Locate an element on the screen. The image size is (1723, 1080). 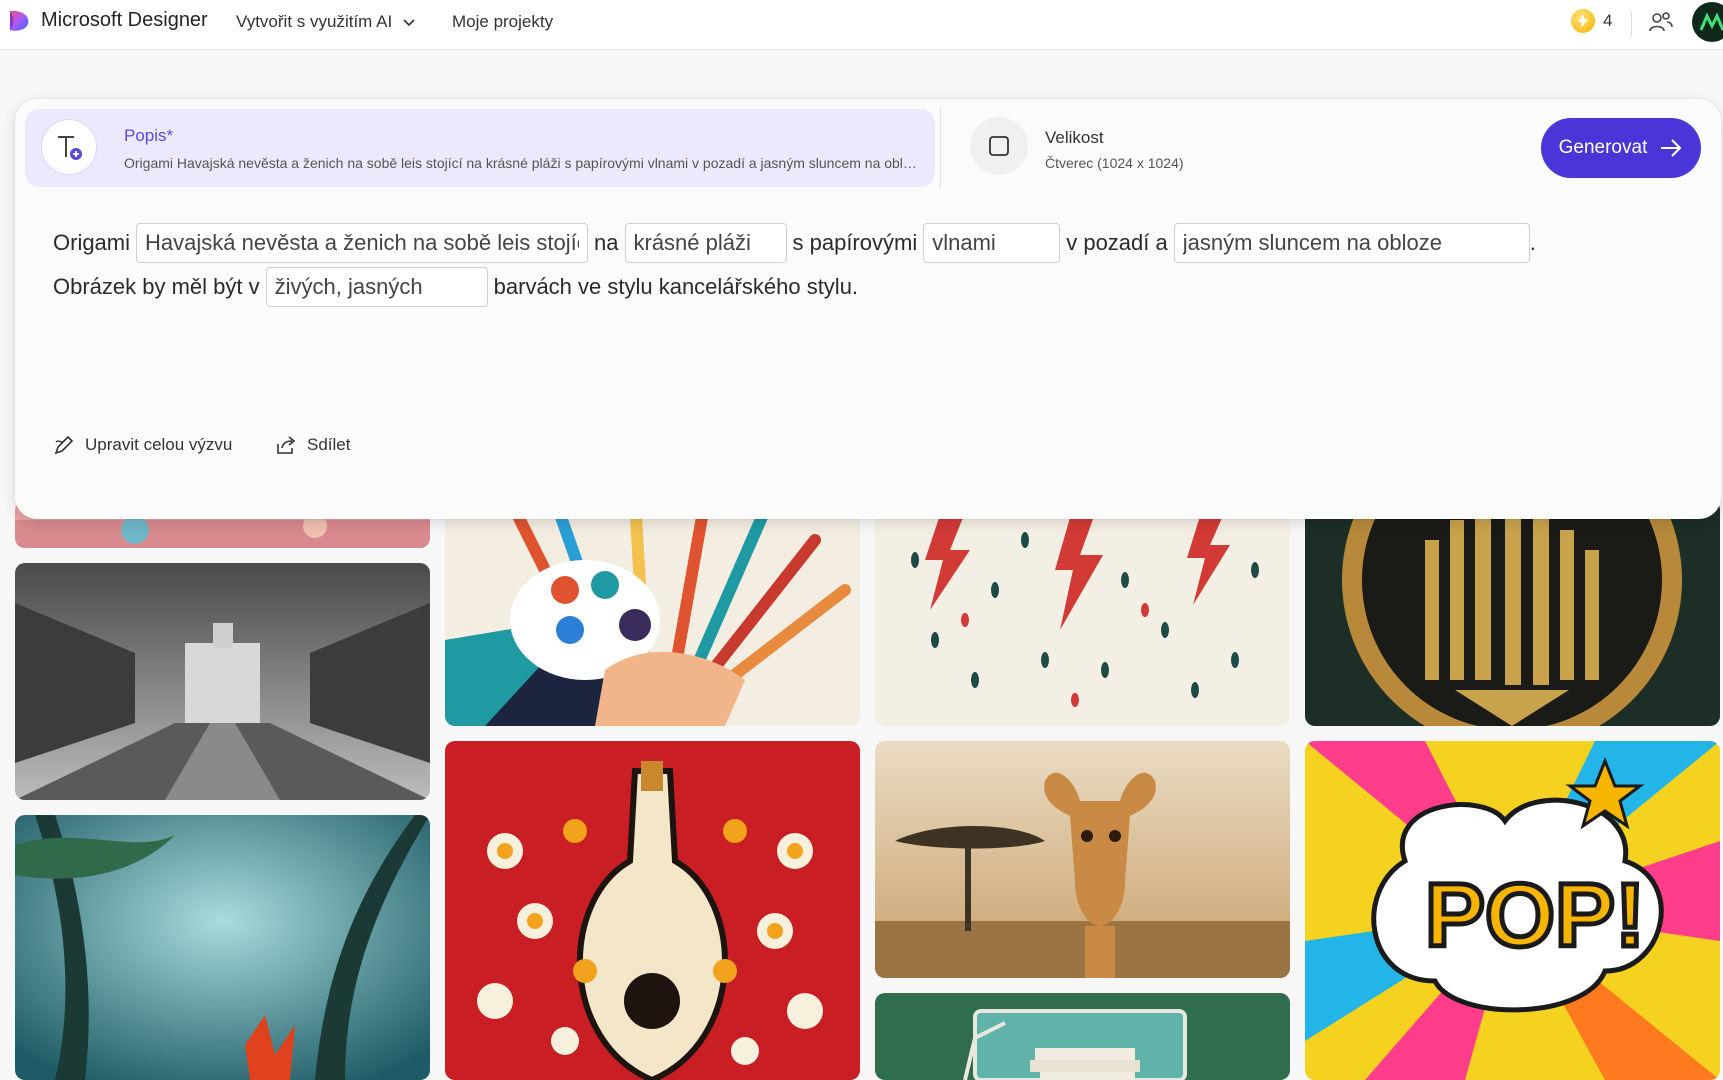
share-label: Sdílet is located at coordinates (329, 444).